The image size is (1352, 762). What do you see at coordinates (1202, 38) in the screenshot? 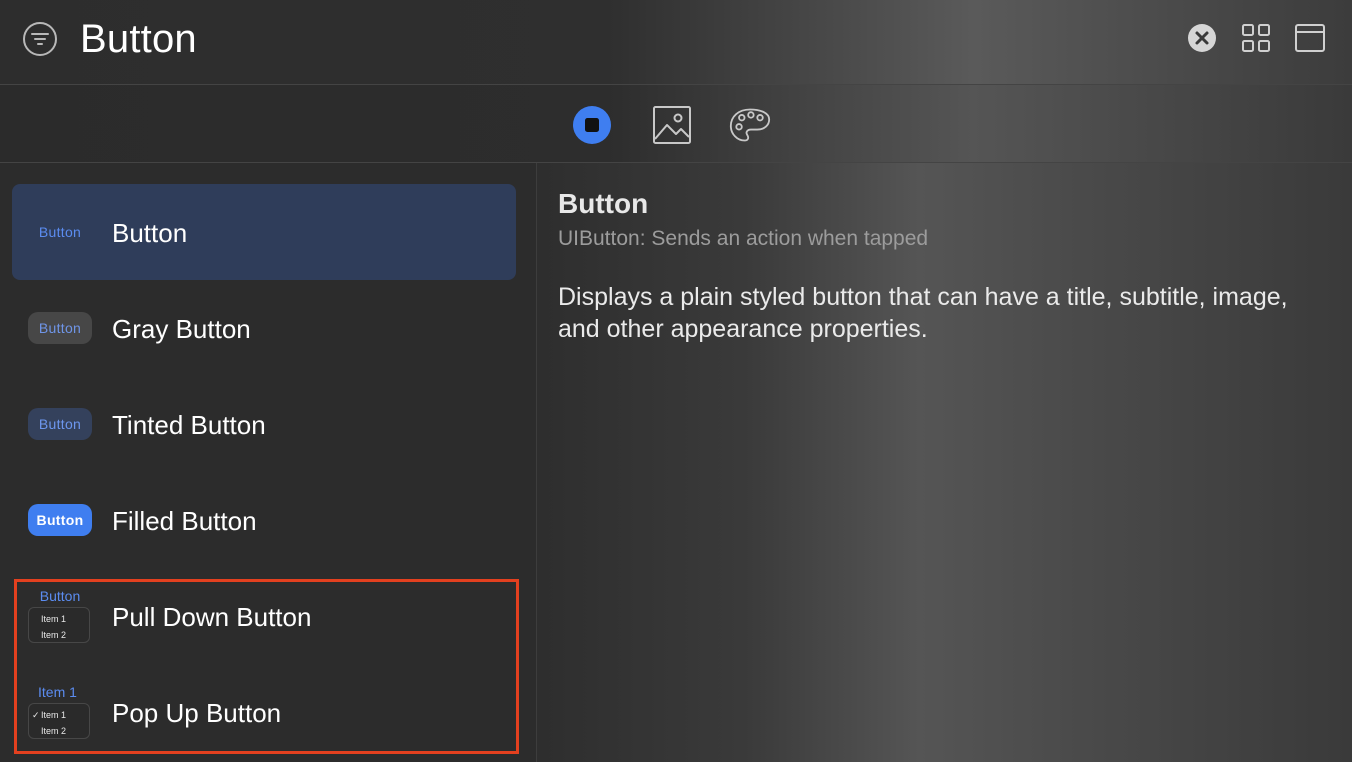
I see `close-circle-icon` at bounding box center [1202, 38].